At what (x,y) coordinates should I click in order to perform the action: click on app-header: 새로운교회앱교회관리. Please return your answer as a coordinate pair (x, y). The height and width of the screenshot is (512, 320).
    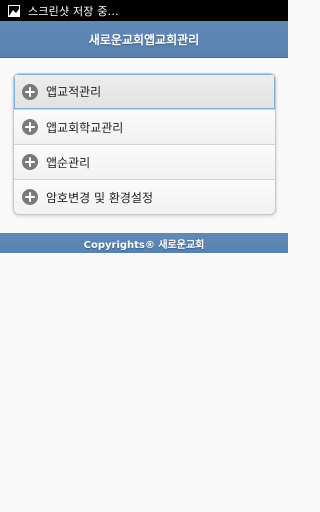
    Looking at the image, I should click on (144, 39).